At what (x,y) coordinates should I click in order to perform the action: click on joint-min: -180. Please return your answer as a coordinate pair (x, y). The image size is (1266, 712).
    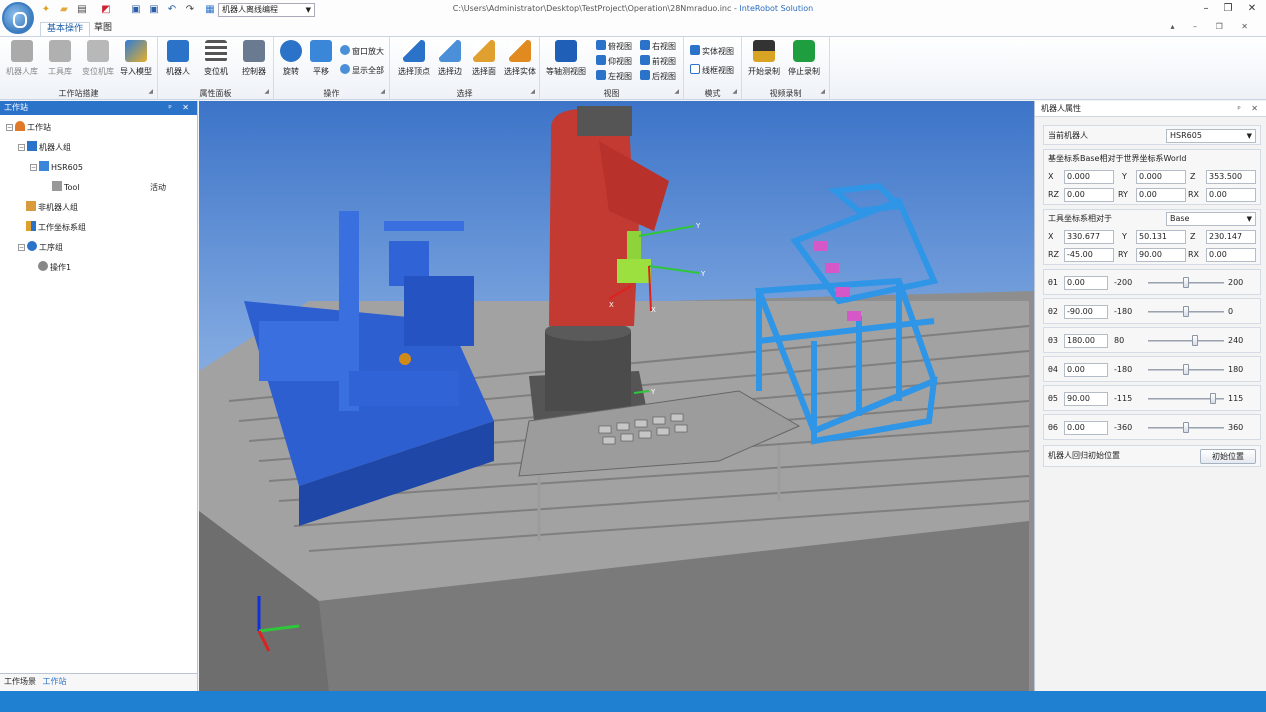
    Looking at the image, I should click on (1123, 311).